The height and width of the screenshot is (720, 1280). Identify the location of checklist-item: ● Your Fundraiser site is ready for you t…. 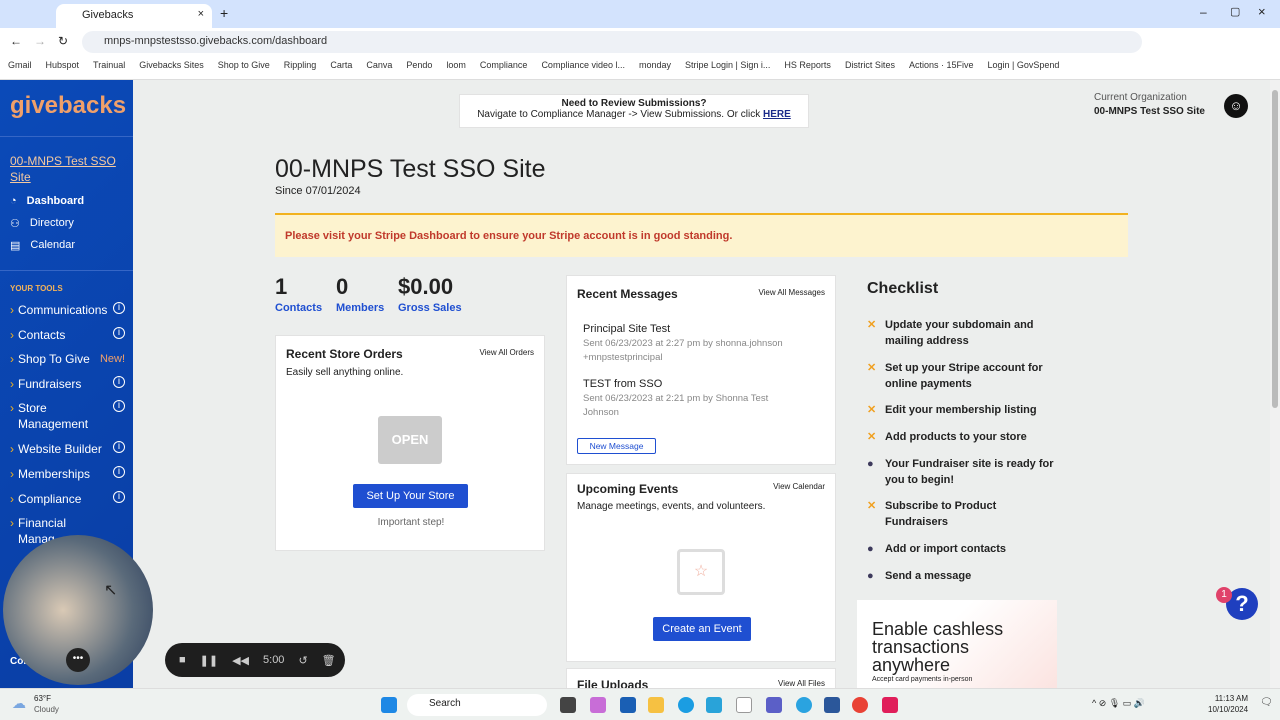
(962, 472).